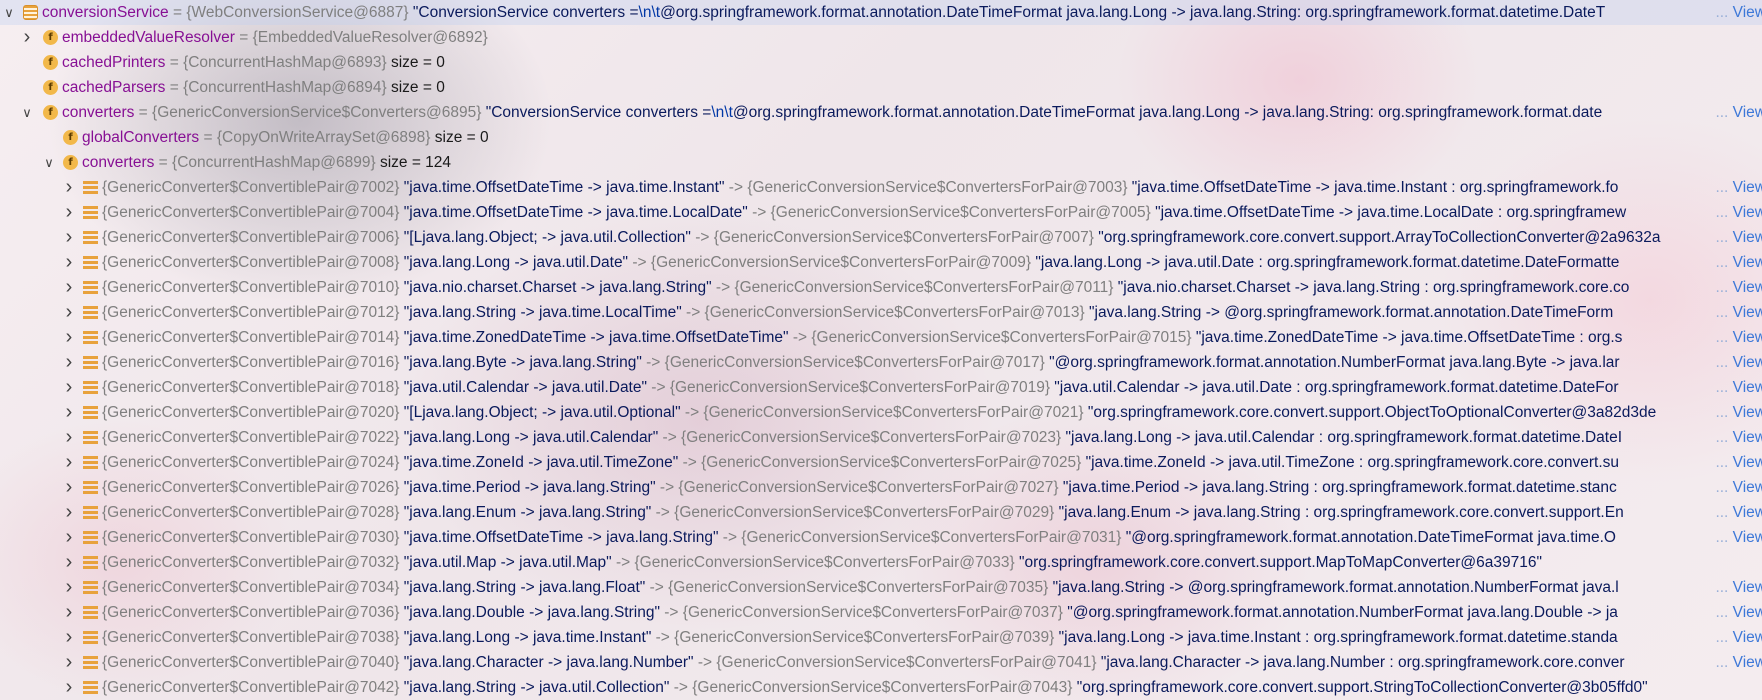 This screenshot has height=700, width=1762. I want to click on field-icon: f, so click(50, 112).